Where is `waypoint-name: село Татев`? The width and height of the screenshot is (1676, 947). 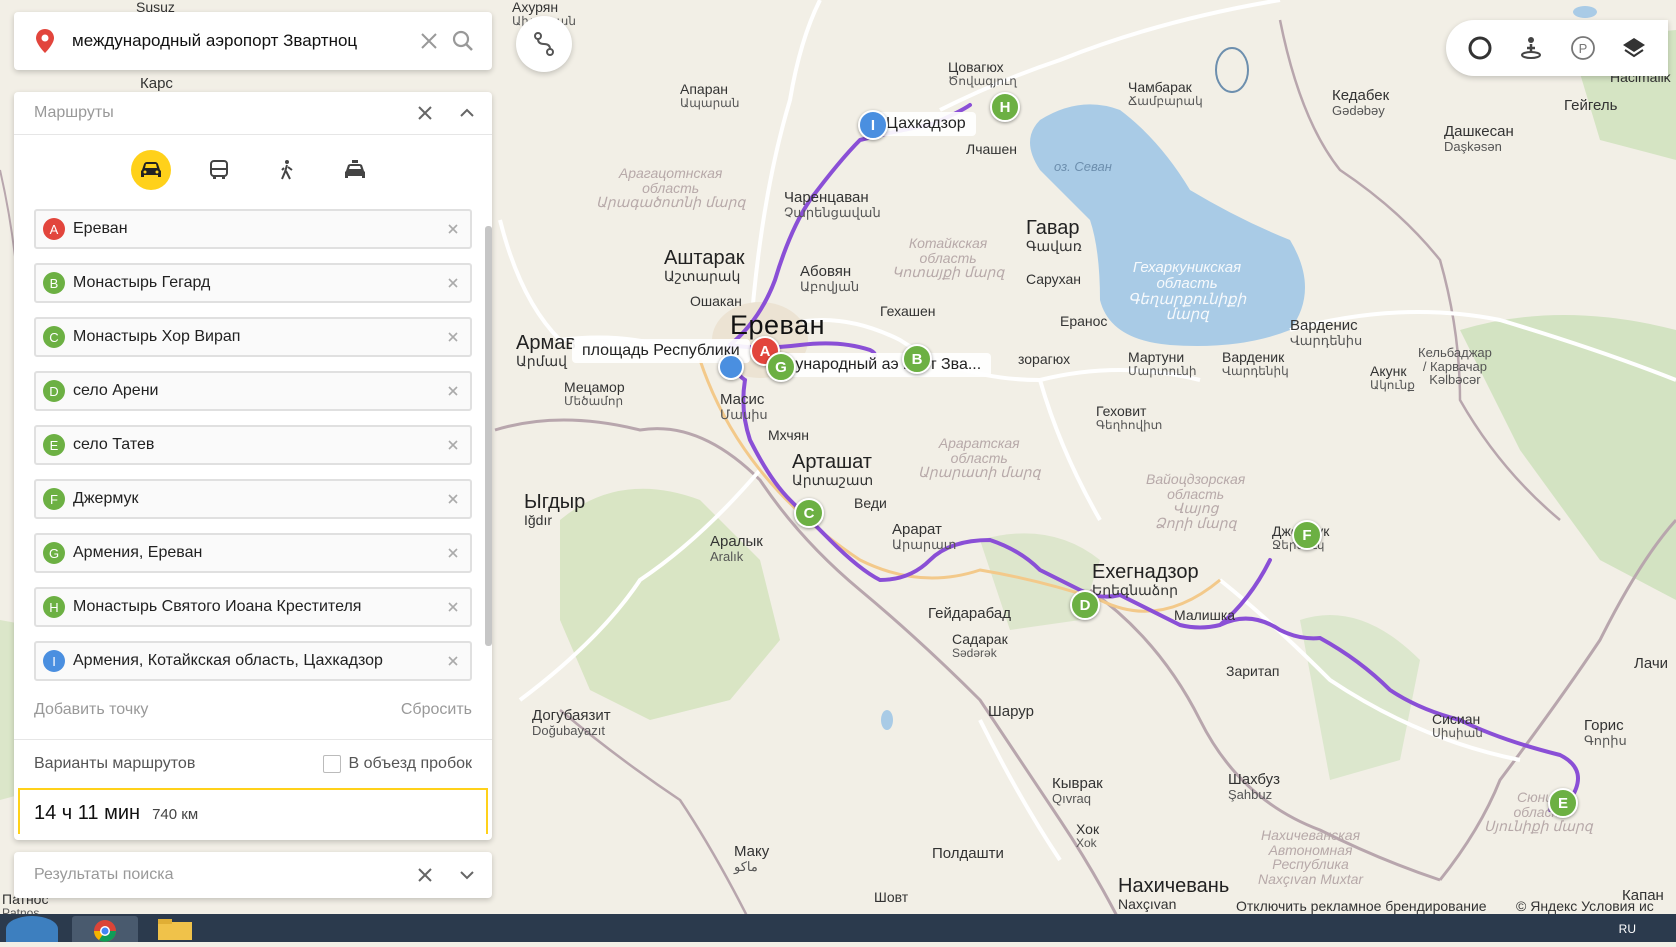
waypoint-name: село Татев is located at coordinates (256, 445).